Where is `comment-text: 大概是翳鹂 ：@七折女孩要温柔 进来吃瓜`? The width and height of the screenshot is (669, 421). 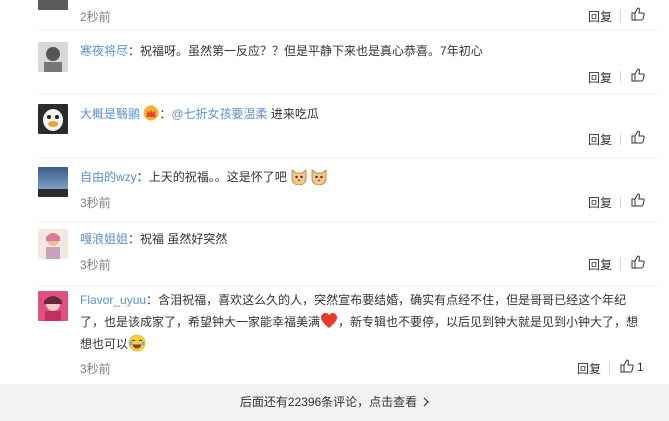
comment-text: 大概是翳鹂 ：@七折女孩要温柔 进来吃瓜 is located at coordinates (361, 114).